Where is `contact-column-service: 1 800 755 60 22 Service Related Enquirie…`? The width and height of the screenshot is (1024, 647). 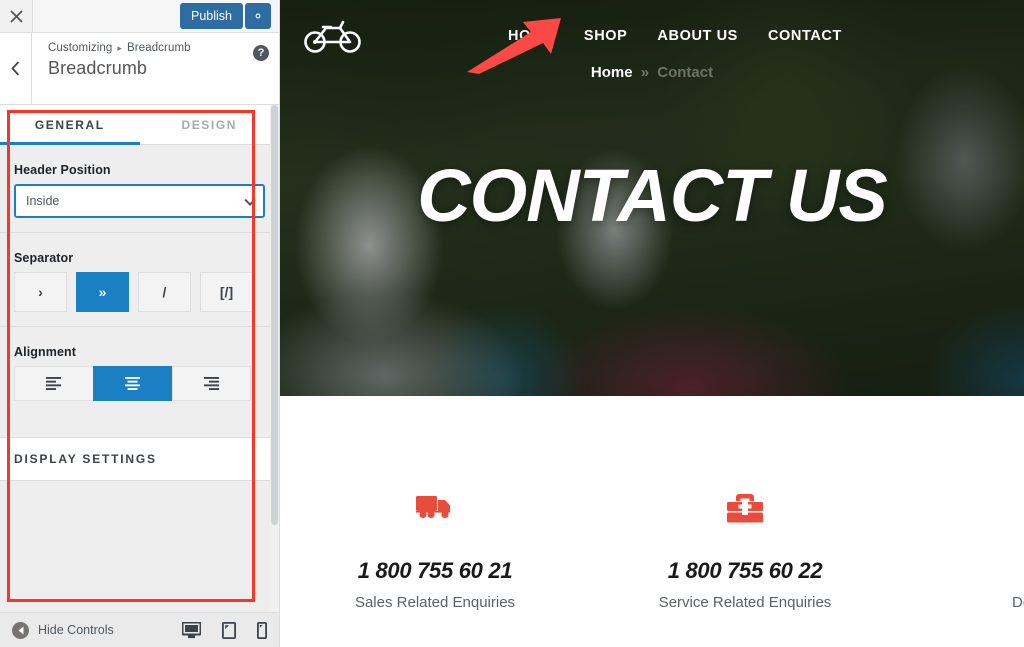 contact-column-service: 1 800 755 60 22 Service Related Enquirie… is located at coordinates (745, 548).